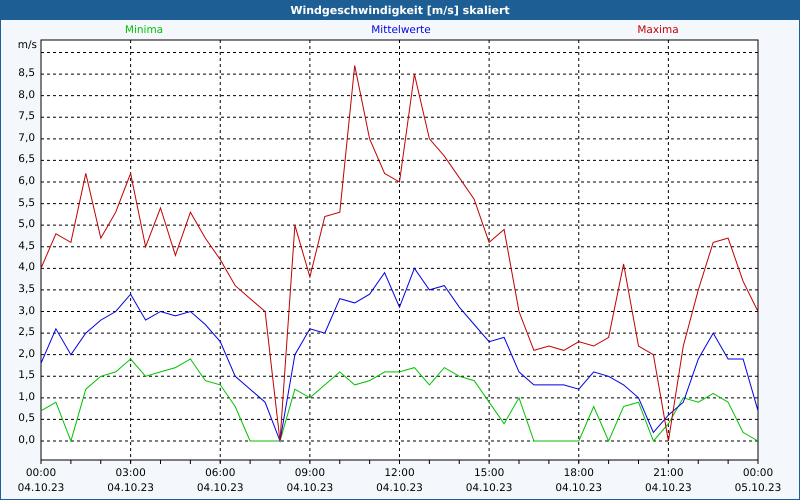 The width and height of the screenshot is (800, 500). I want to click on y-tick-label: 8,5, so click(26, 73).